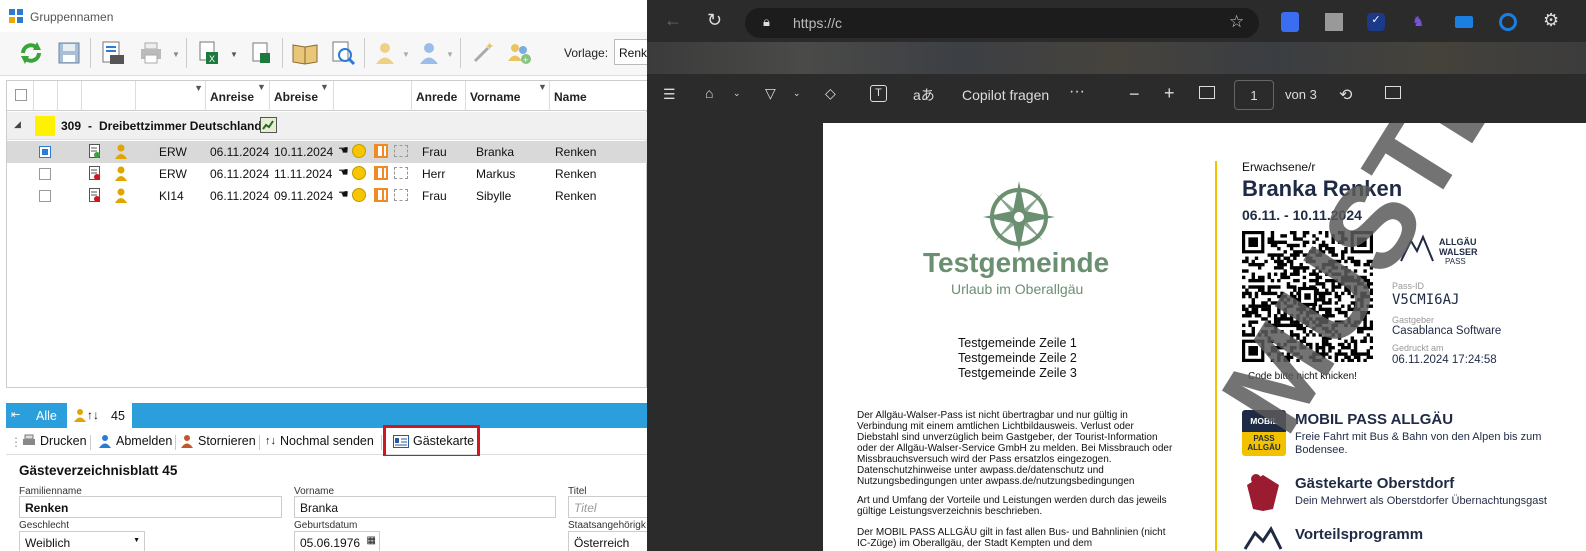 This screenshot has height=551, width=1586. Describe the element at coordinates (385, 53) in the screenshot. I see `add-guest-button` at that location.